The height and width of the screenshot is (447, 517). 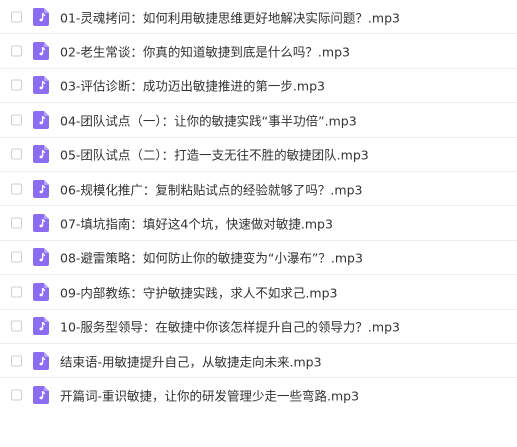 What do you see at coordinates (191, 360) in the screenshot?
I see `file-name: 结束语-用敏捷提升自己，从敏捷走向未来.mp3` at bounding box center [191, 360].